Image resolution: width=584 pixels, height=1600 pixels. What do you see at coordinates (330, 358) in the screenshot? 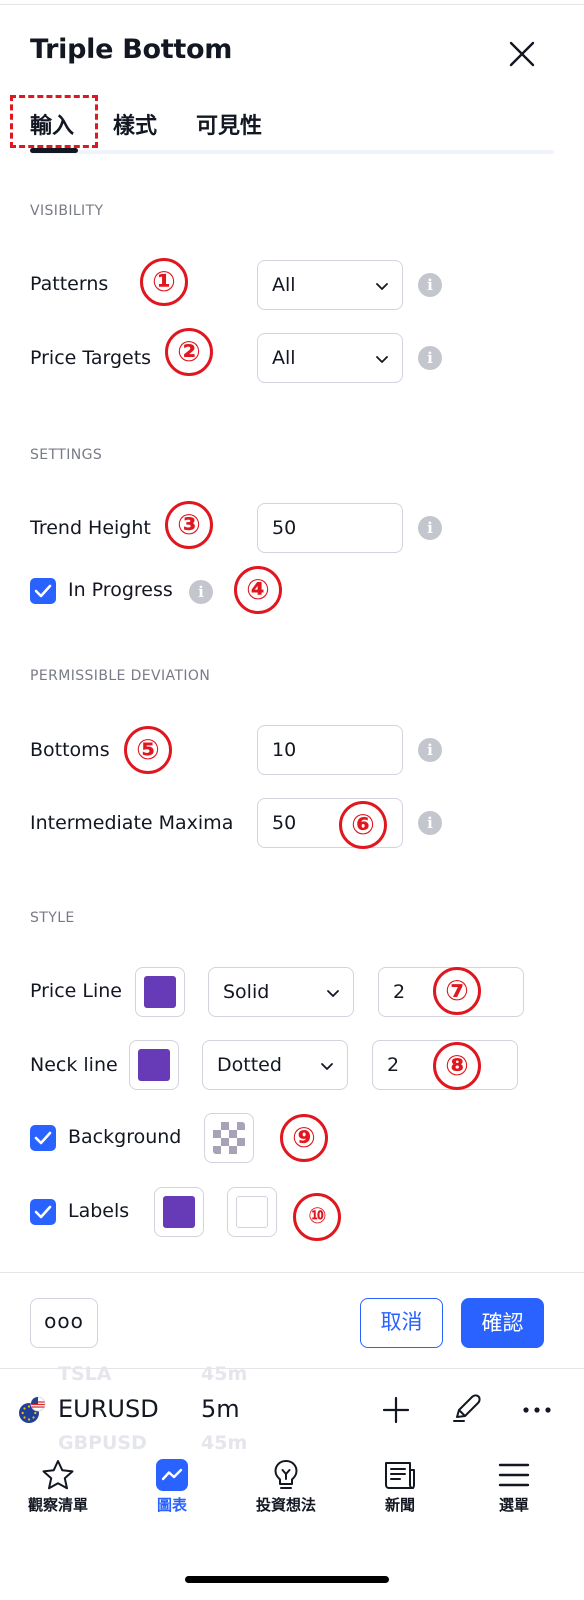
I see `price-targets-select: All` at bounding box center [330, 358].